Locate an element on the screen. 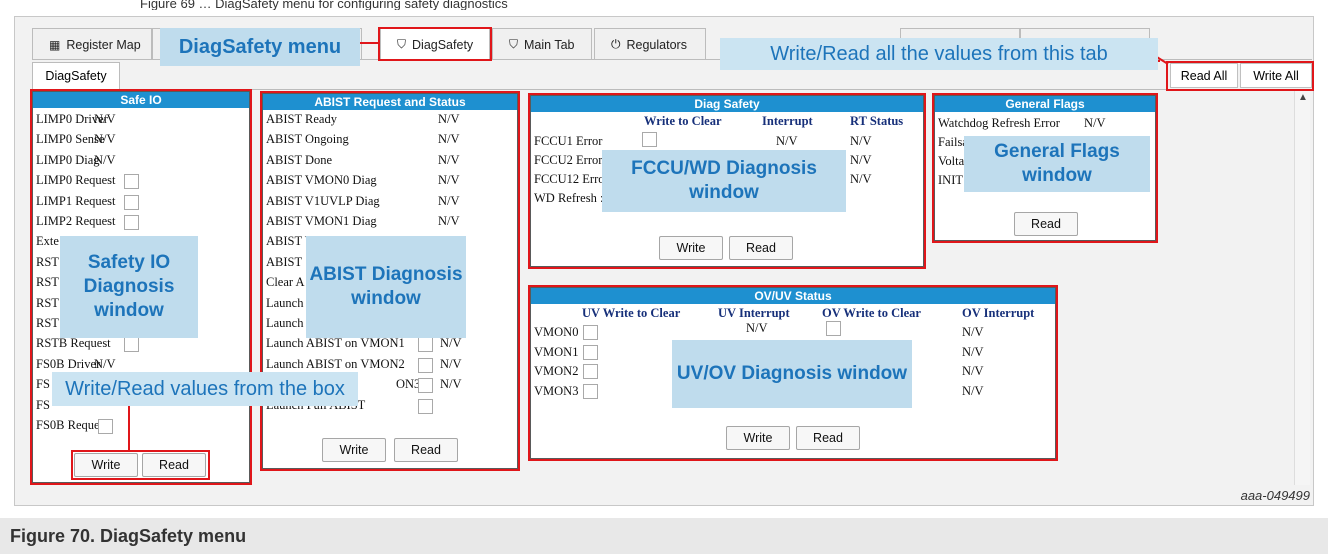 This screenshot has height=554, width=1328. tab-register-map: ▦ Register Map is located at coordinates (92, 44).